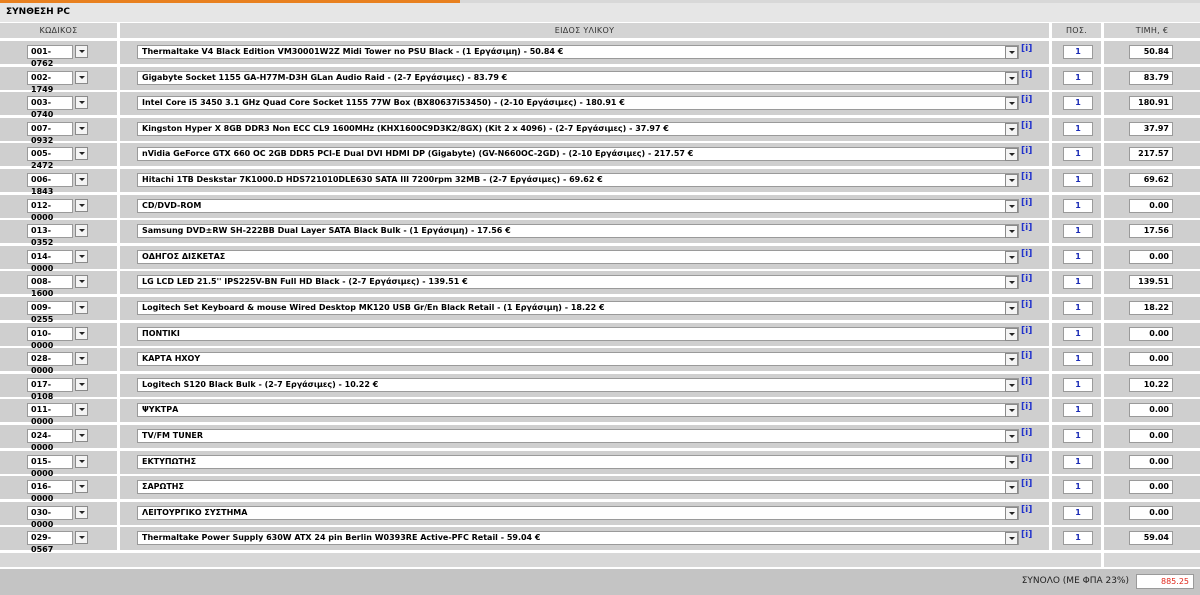 The width and height of the screenshot is (1200, 595). Describe the element at coordinates (50, 261) in the screenshot. I see `code-value: 014-0000` at that location.